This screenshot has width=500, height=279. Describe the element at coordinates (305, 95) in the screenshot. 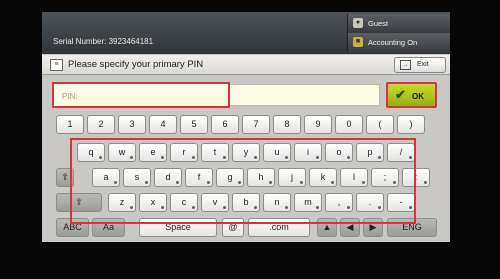

I see `pin-input-area` at that location.